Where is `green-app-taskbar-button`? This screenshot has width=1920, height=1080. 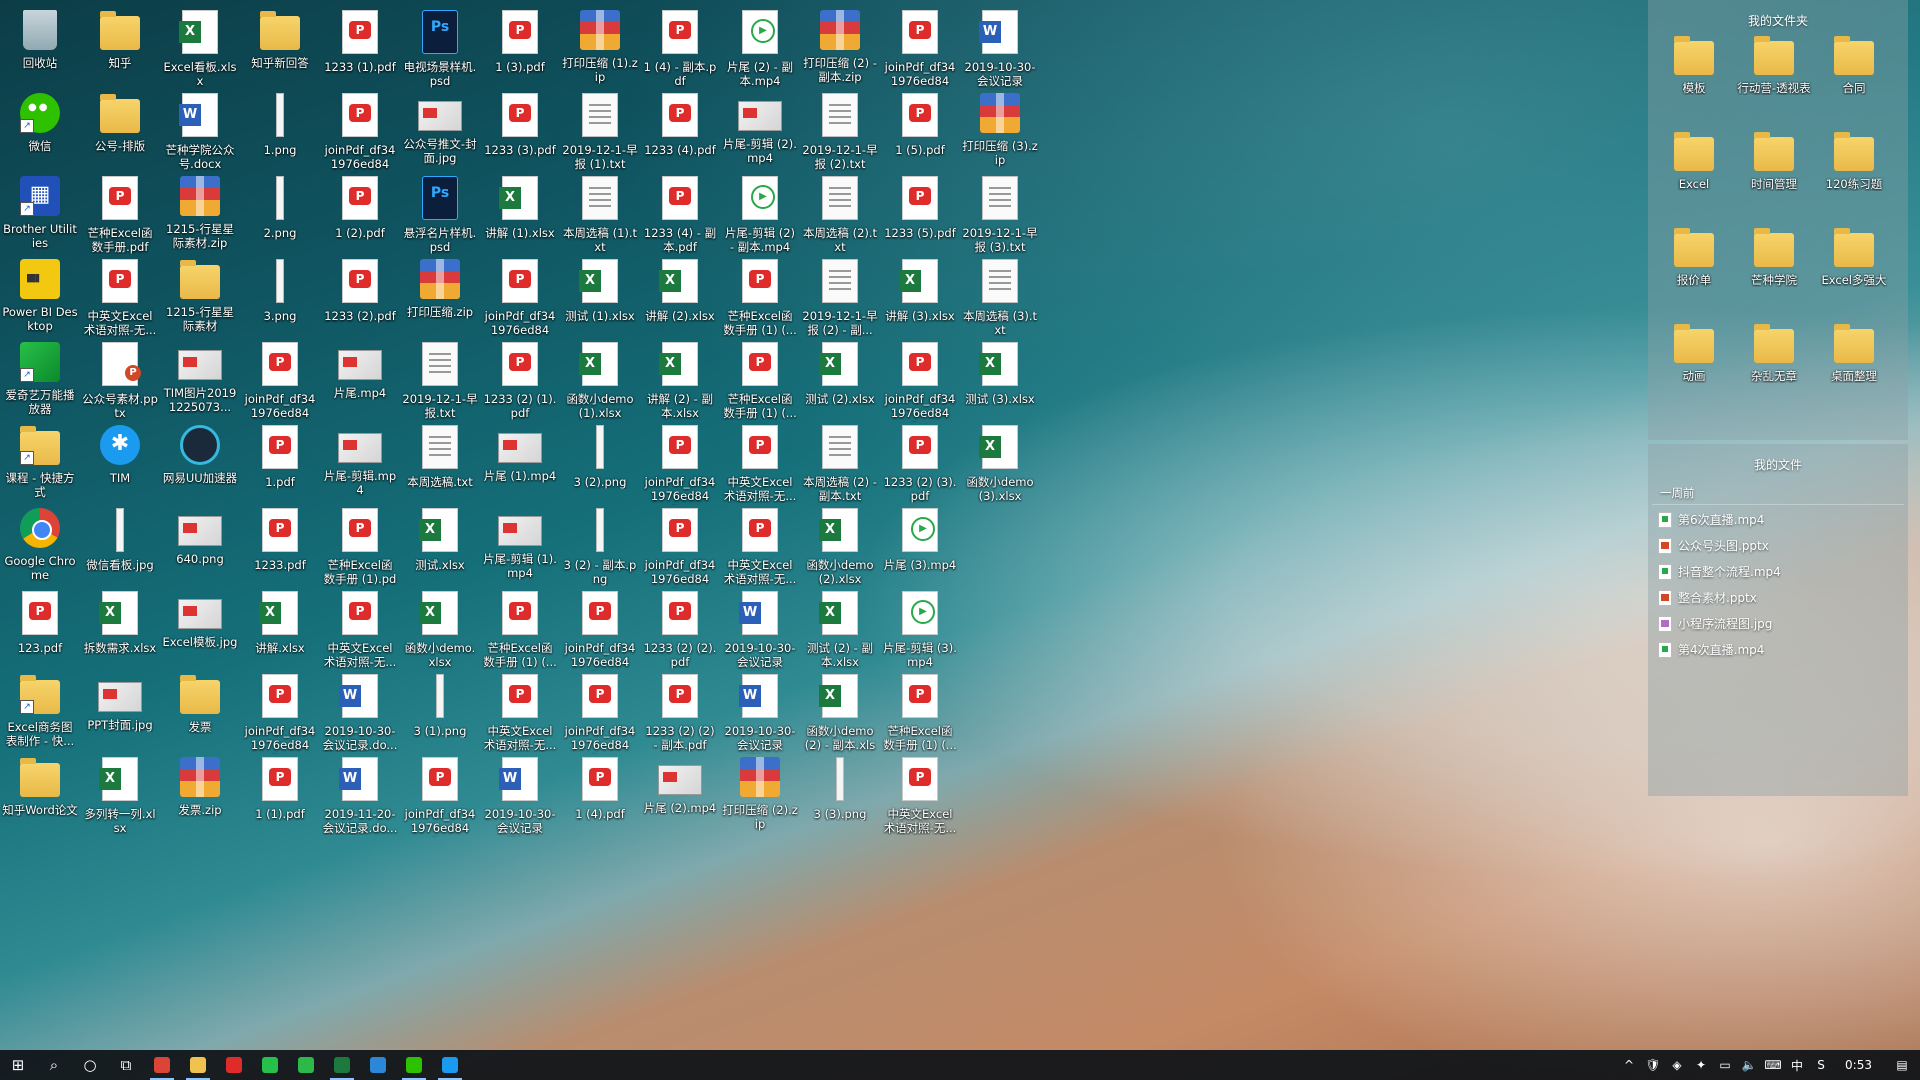 green-app-taskbar-button is located at coordinates (306, 1065).